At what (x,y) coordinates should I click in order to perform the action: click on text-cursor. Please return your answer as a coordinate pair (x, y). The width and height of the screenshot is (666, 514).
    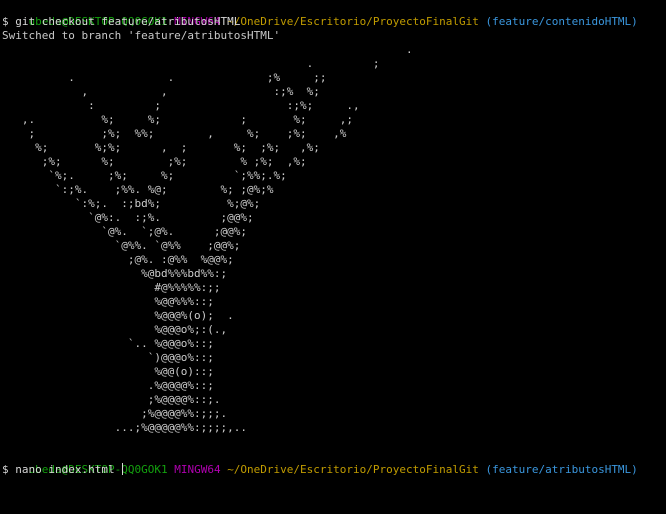
    Looking at the image, I should click on (123, 469).